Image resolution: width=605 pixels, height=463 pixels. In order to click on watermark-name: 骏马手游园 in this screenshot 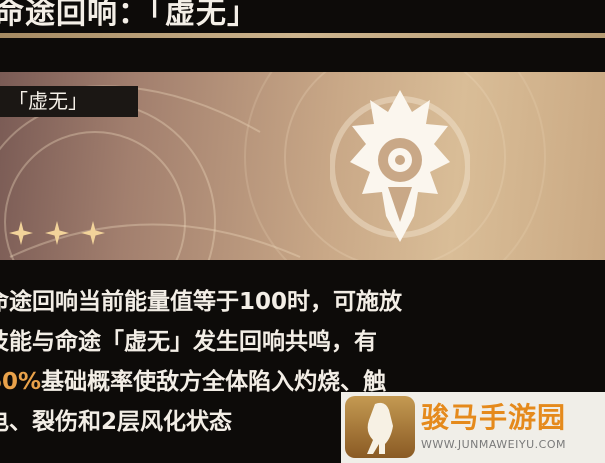, I will do `click(494, 417)`.